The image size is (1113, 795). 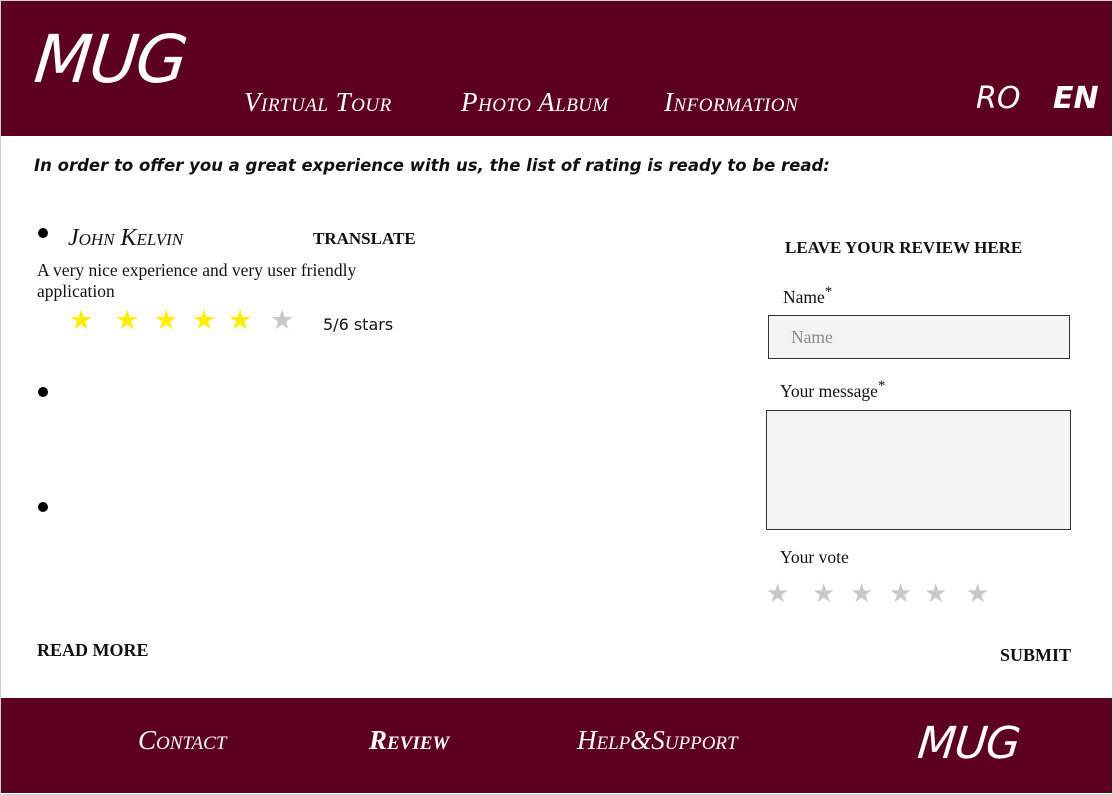 I want to click on message-input, so click(x=918, y=470).